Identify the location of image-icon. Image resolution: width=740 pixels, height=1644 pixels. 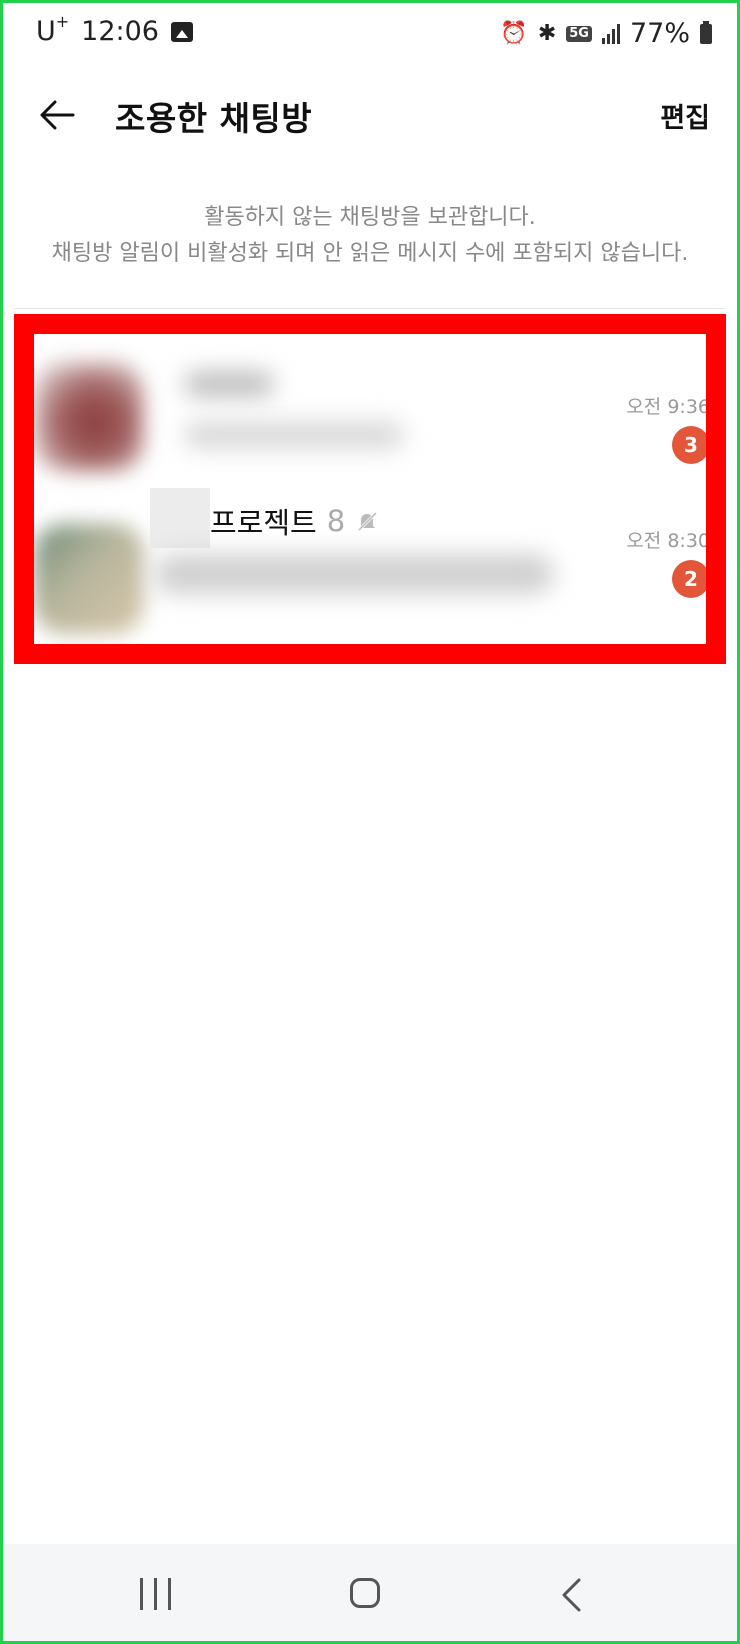
(181, 31).